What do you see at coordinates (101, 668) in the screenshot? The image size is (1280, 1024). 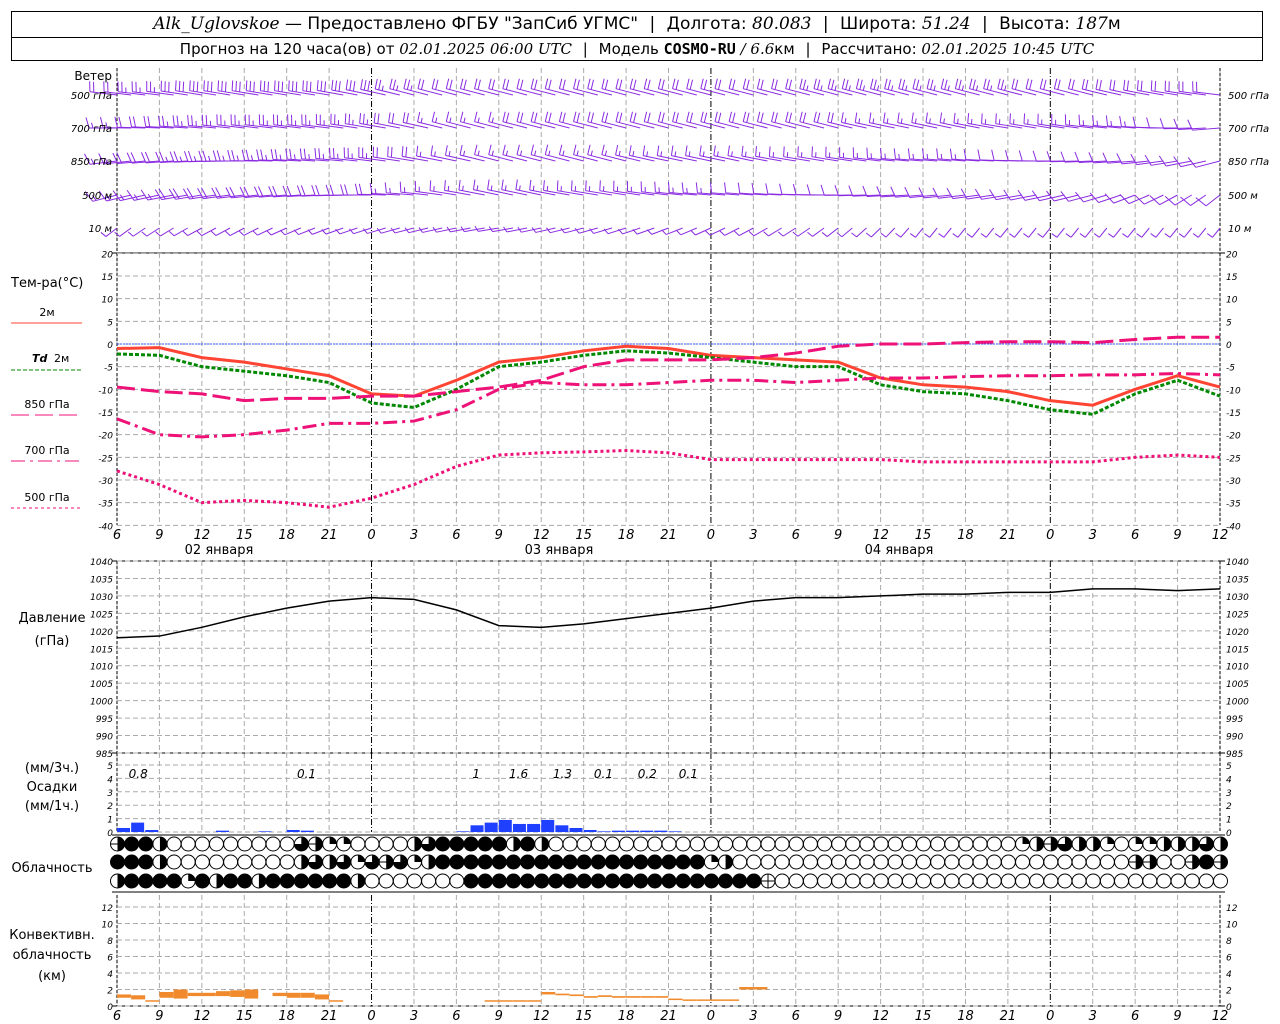 I see `pressure-tick-label-left: 1010` at bounding box center [101, 668].